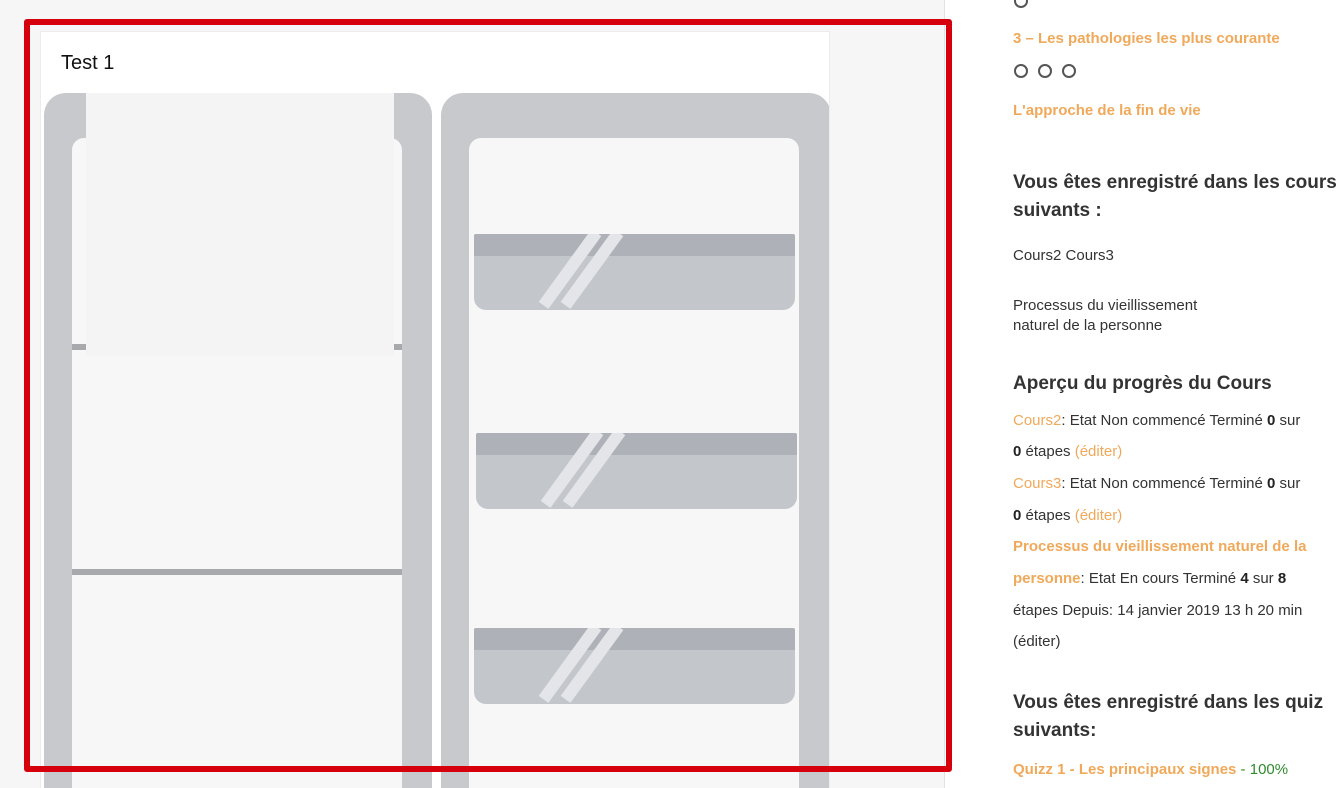 This screenshot has height=788, width=1340. I want to click on quiz-score: 100%, so click(1269, 769).